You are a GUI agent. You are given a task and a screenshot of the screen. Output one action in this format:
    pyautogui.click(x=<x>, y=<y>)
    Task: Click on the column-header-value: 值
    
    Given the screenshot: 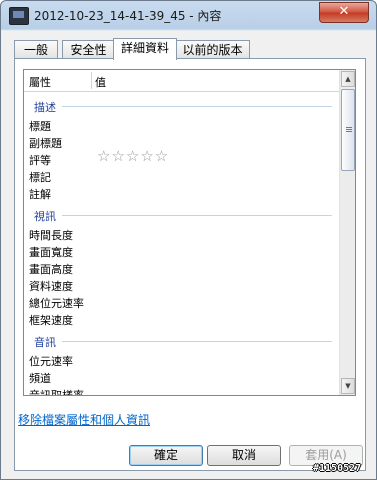 What is the action you would take?
    pyautogui.click(x=100, y=82)
    